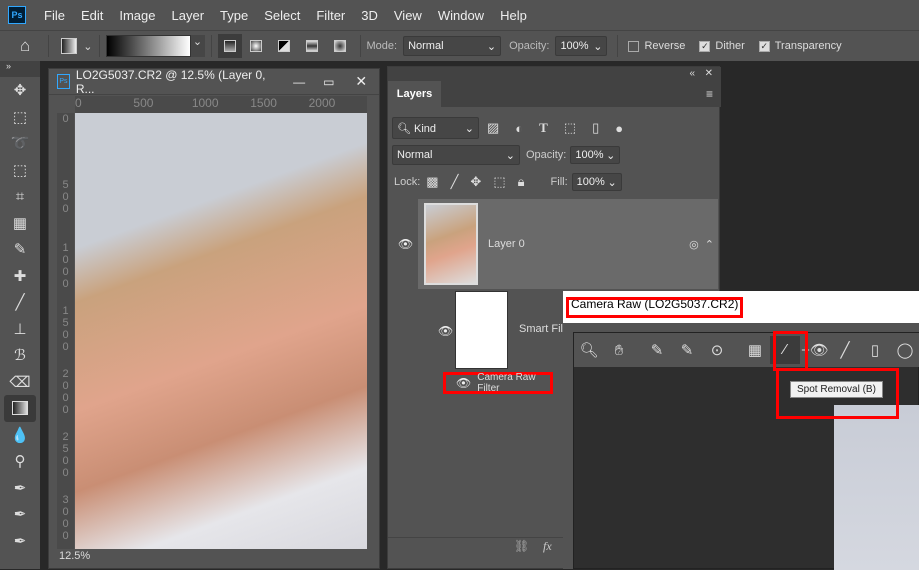 Image resolution: width=919 pixels, height=570 pixels. I want to click on lock-artboard-icon: ⬚, so click(499, 182).